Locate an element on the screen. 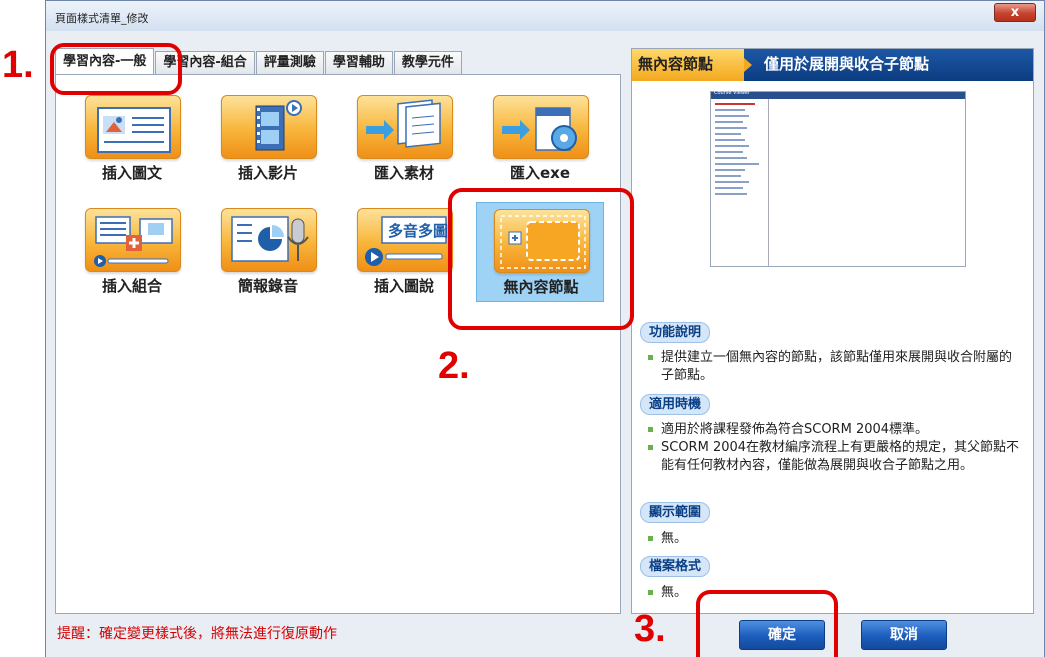 This screenshot has height=657, width=1045. detail-tag: 無內容節點 is located at coordinates (688, 65).